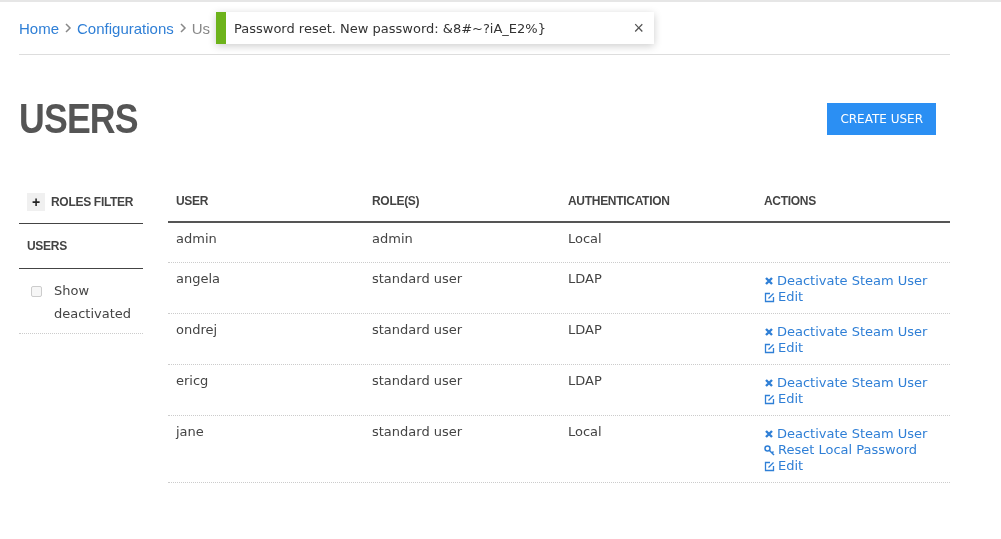 The image size is (1001, 539). What do you see at coordinates (93, 302) in the screenshot?
I see `checkbox-label: Show deactivated` at bounding box center [93, 302].